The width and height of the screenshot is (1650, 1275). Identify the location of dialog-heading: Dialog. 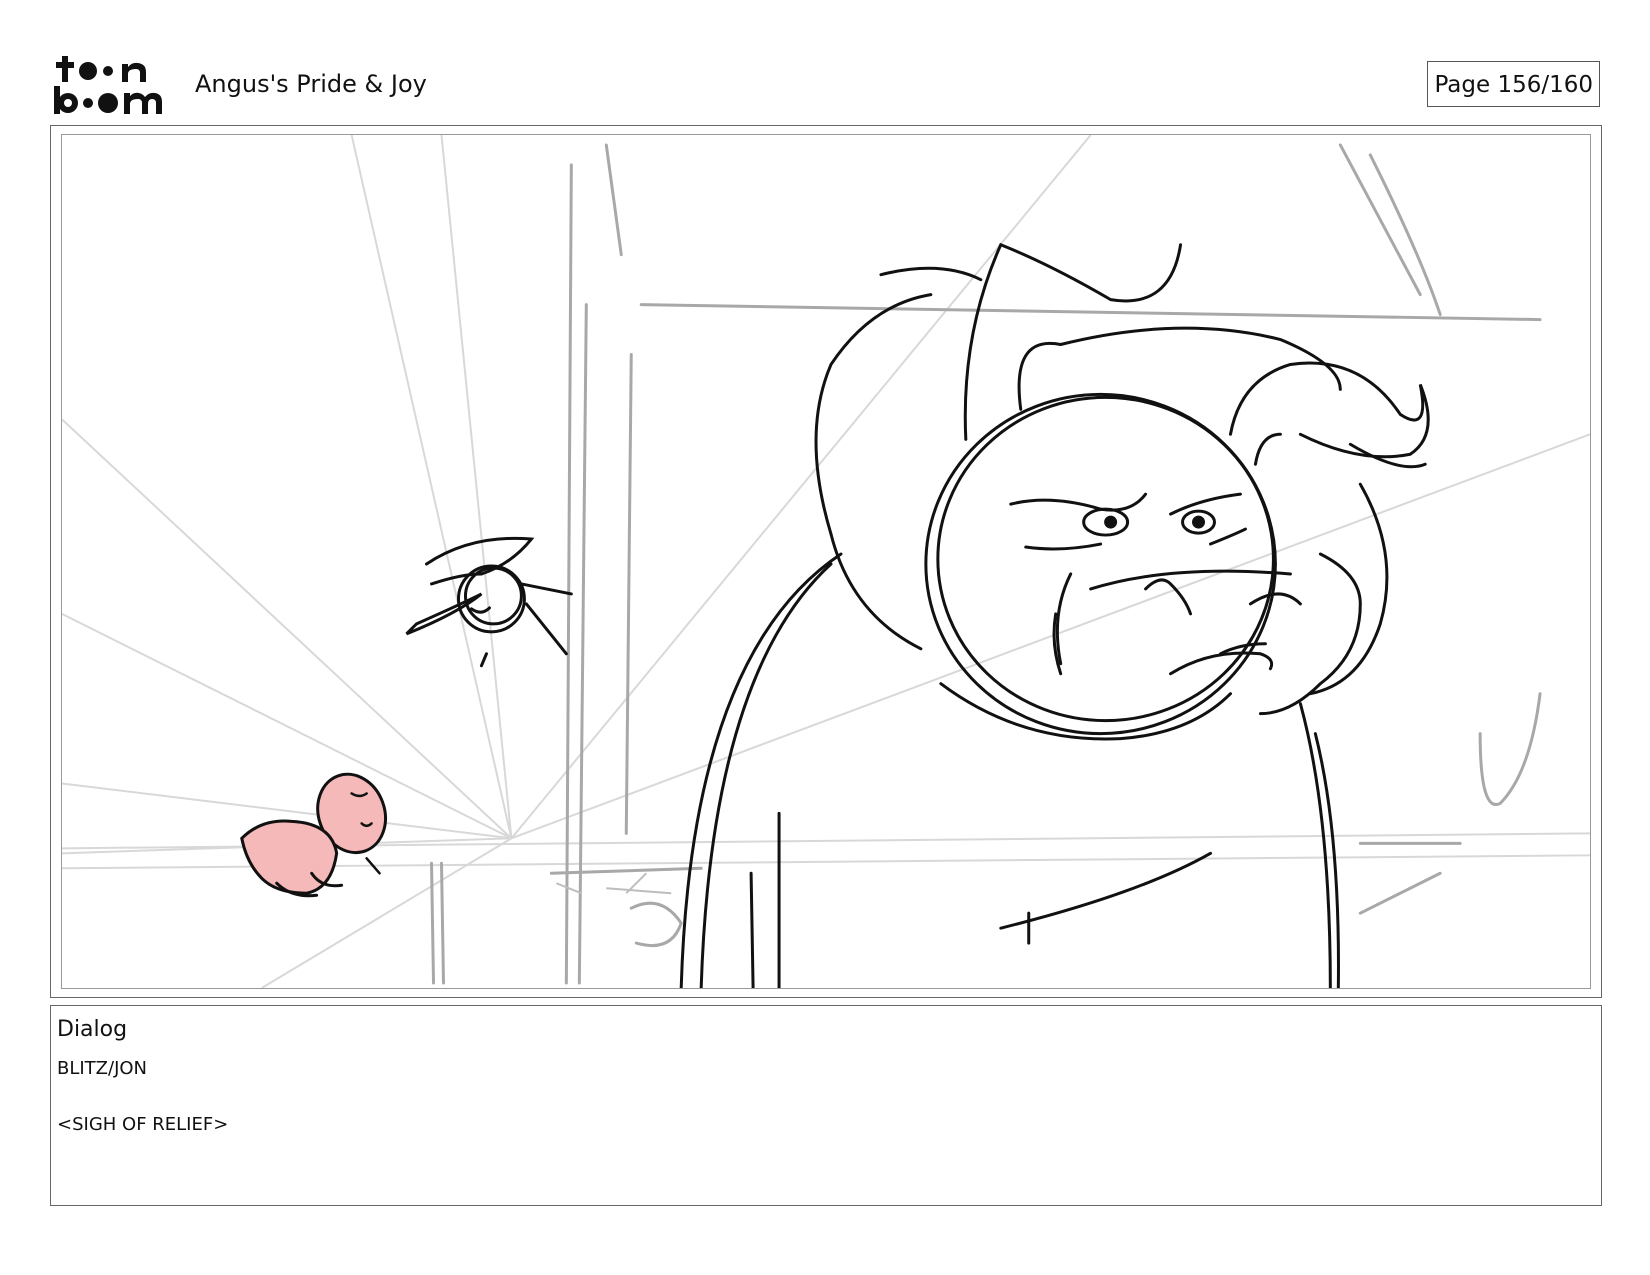
(92, 1029).